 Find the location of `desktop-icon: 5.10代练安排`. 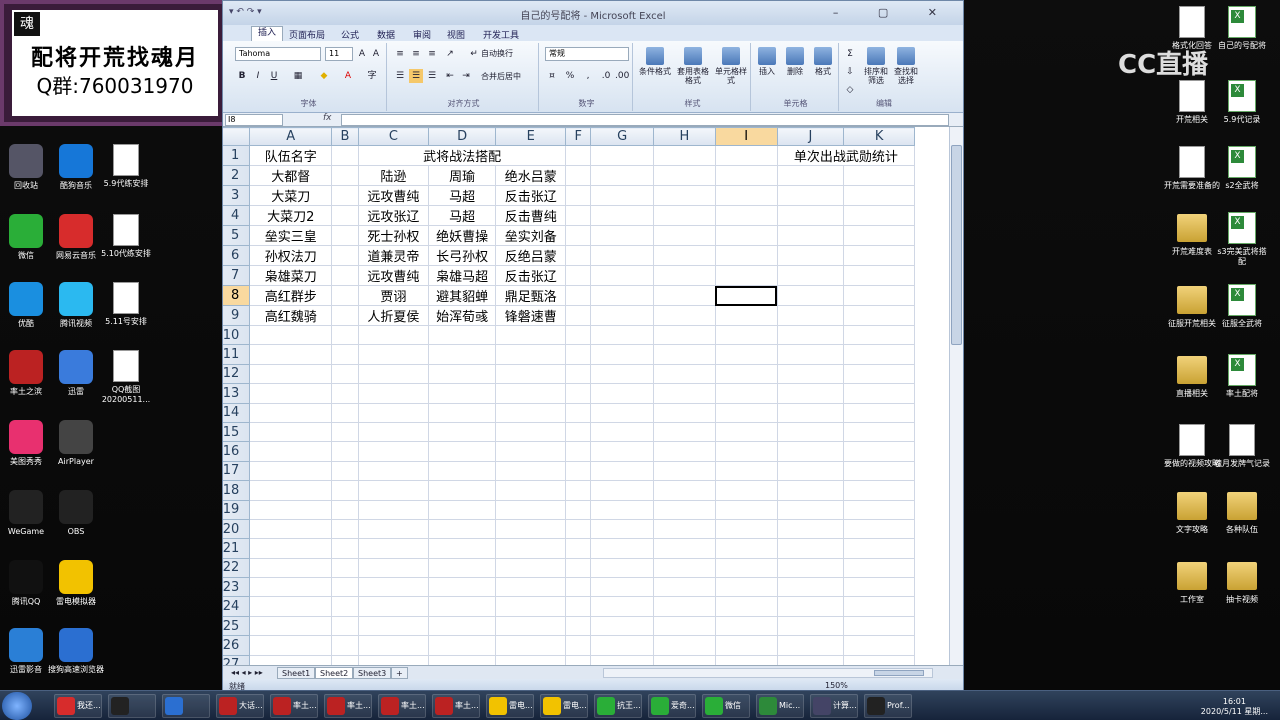

desktop-icon: 5.10代练安排 is located at coordinates (126, 236).